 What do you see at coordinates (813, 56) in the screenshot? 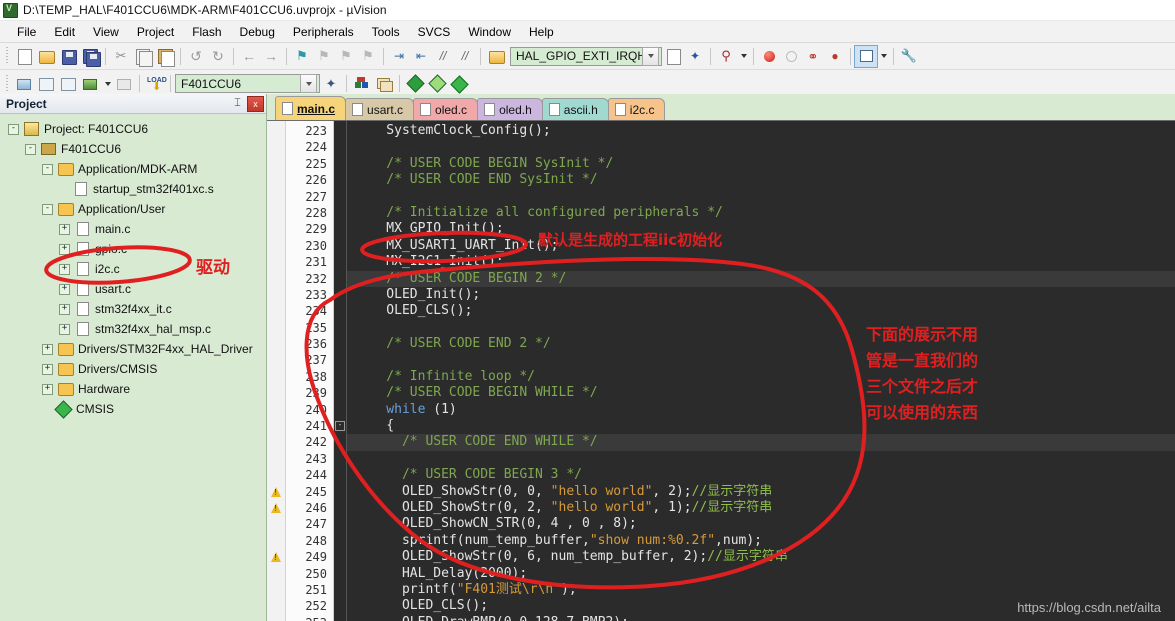
I see `disable-all-breakpoints-icon: ⚭` at bounding box center [813, 56].